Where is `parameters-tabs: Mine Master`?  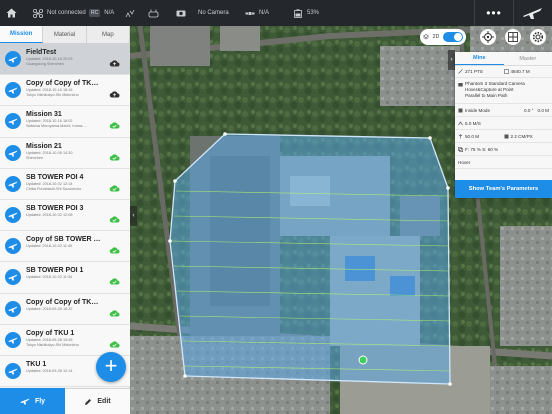 parameters-tabs: Mine Master is located at coordinates (503, 59).